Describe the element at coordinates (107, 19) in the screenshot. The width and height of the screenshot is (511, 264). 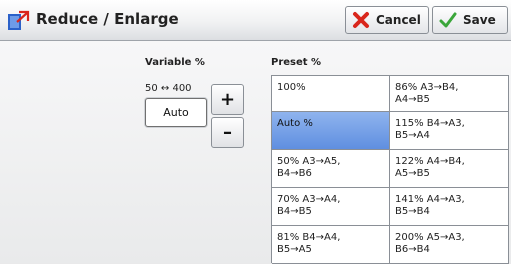
I see `page-title: Reduce / Enlarge` at that location.